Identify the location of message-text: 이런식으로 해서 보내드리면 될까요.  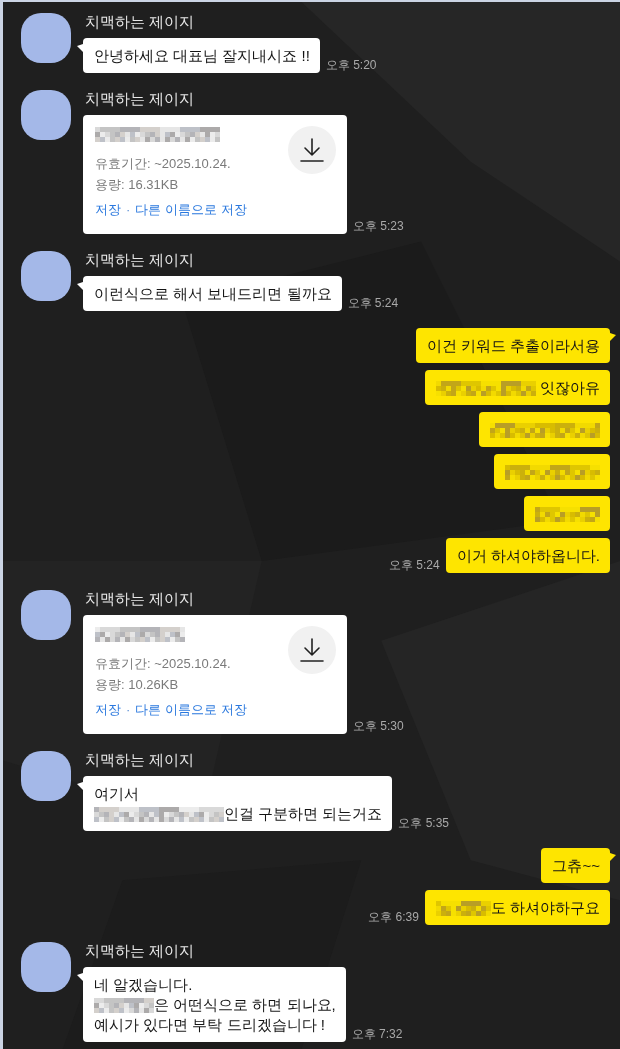
(213, 294).